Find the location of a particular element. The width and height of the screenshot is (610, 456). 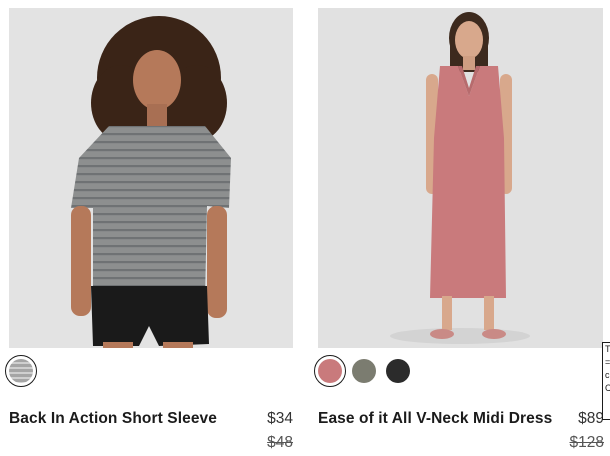

edge-char: c is located at coordinates (607, 375).